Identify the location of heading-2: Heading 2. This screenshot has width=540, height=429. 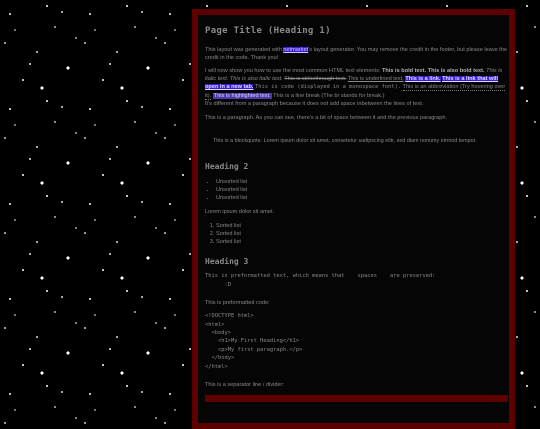
(227, 167).